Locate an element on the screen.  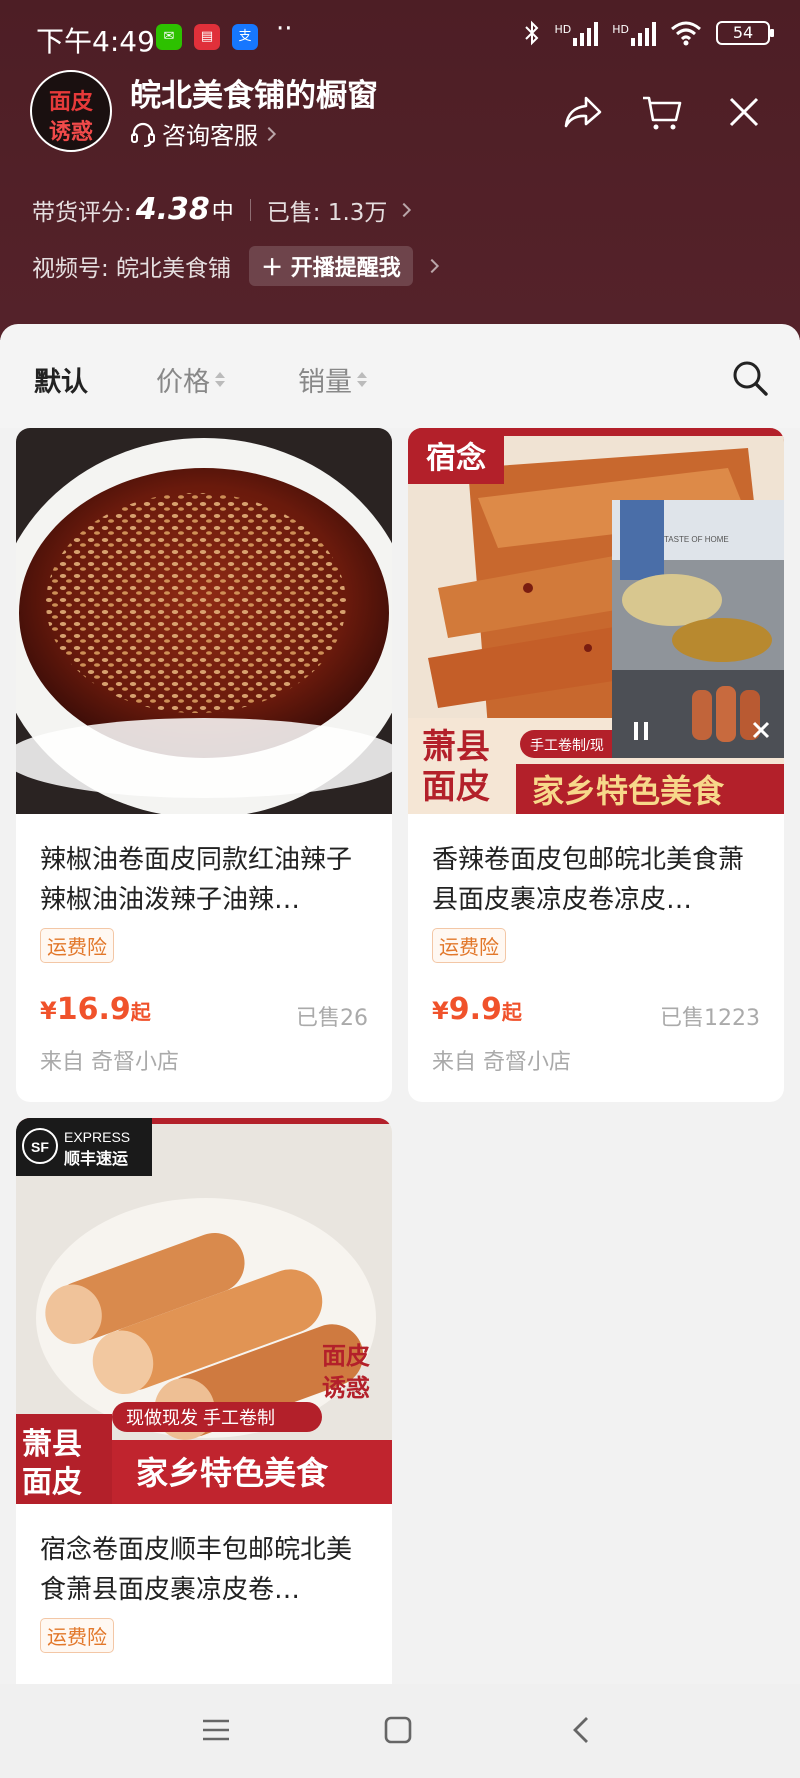
search-icon is located at coordinates (750, 378).